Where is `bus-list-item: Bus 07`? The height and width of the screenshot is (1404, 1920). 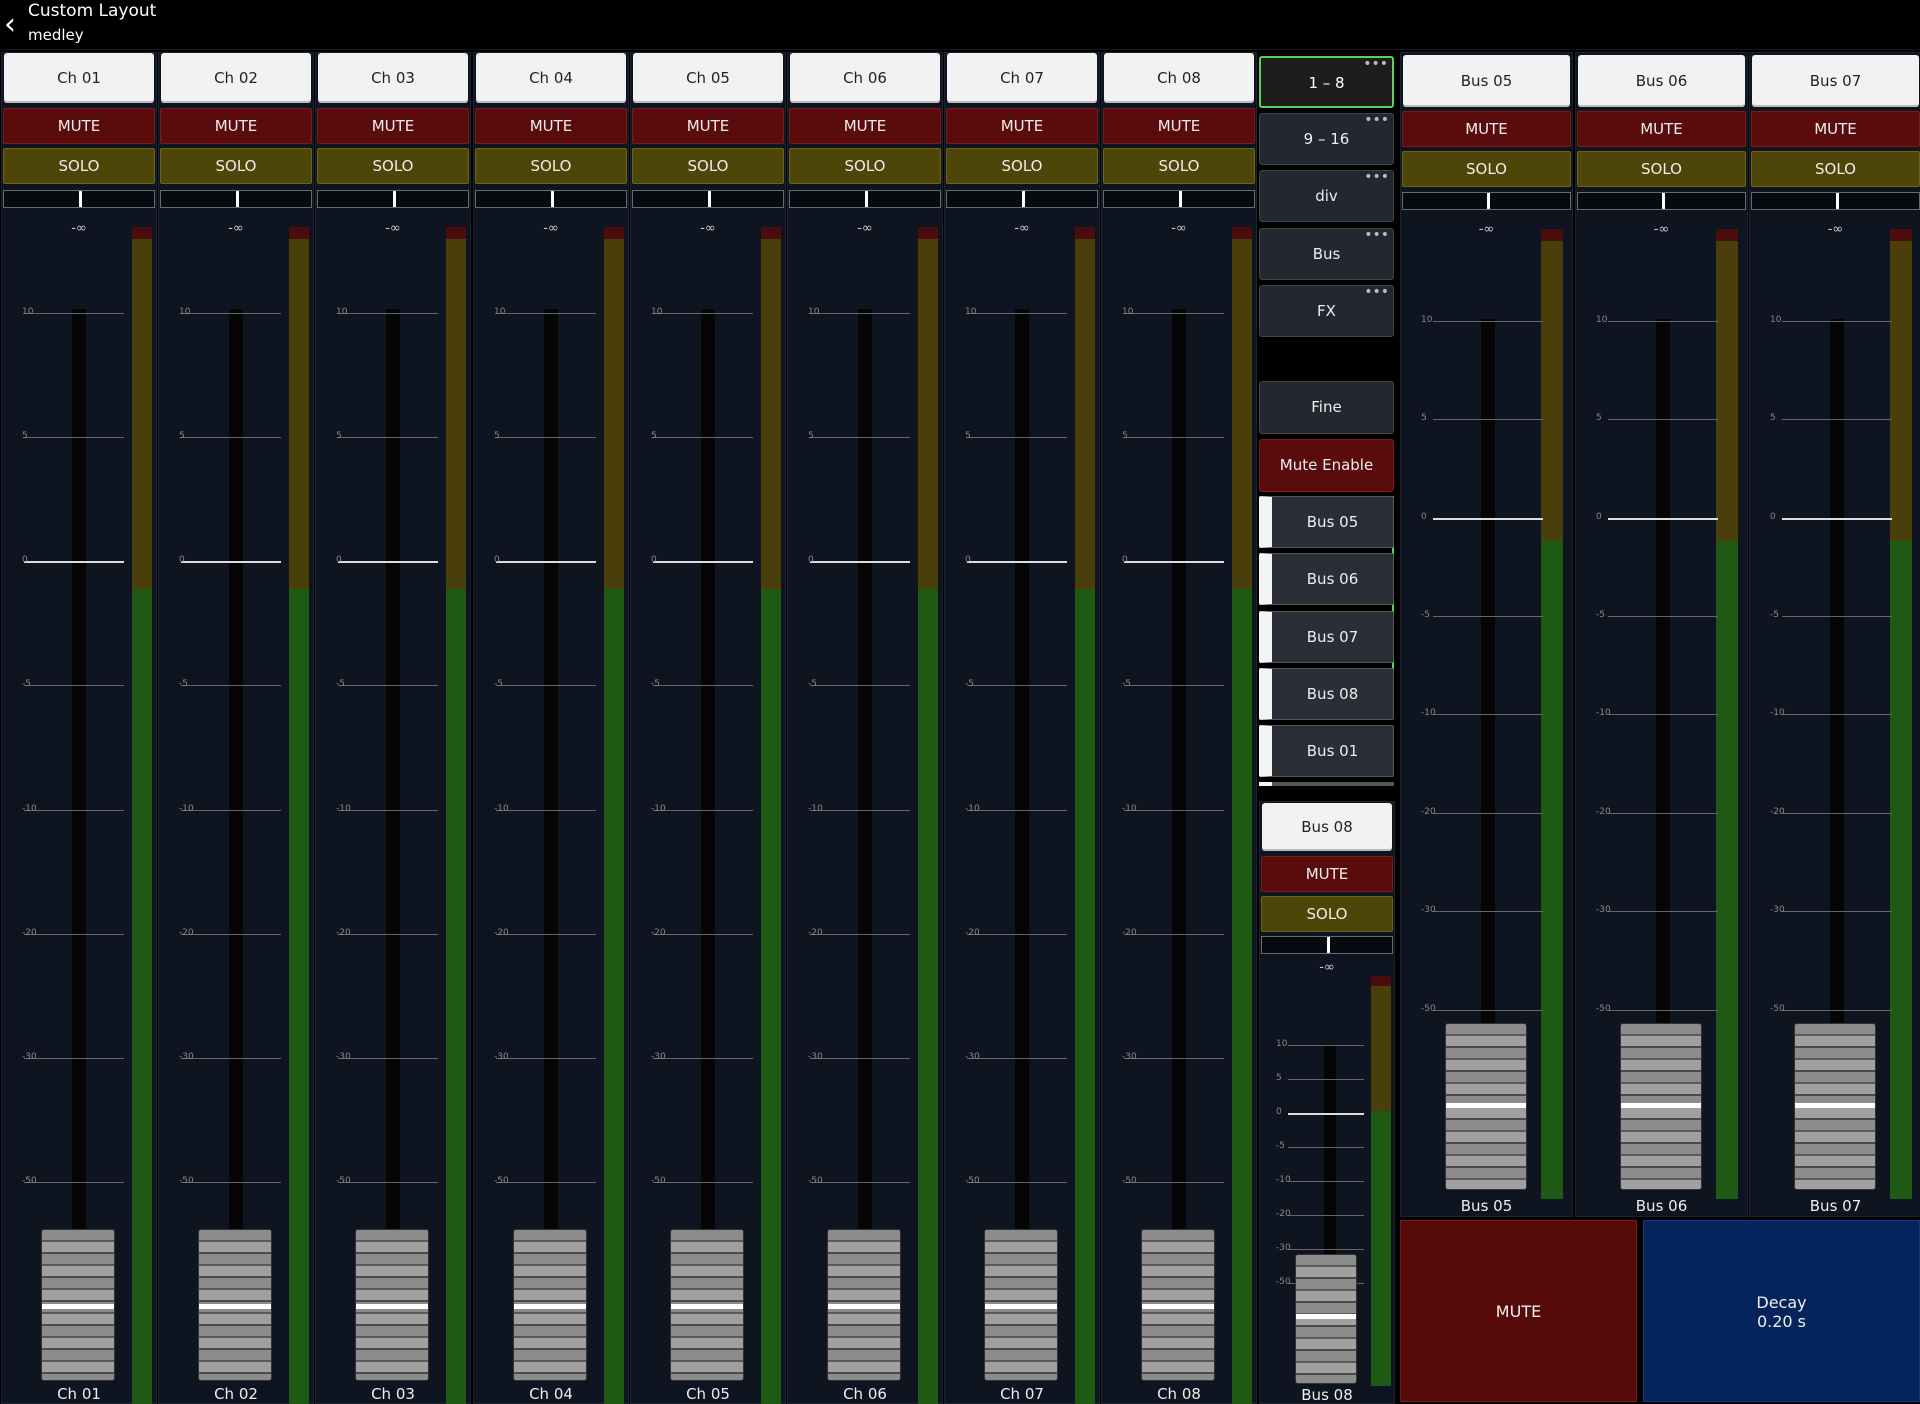
bus-list-item: Bus 07 is located at coordinates (1326, 637).